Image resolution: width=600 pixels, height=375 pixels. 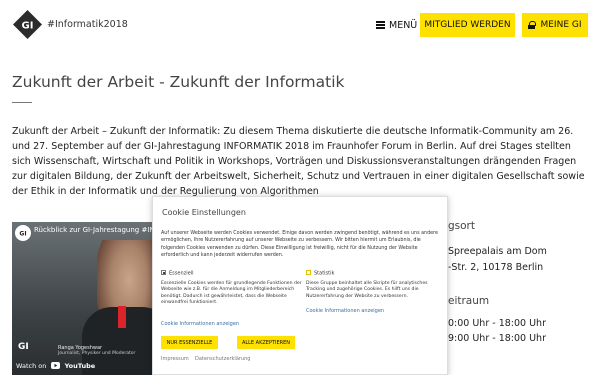 I want to click on menu-label: MENÜ, so click(x=403, y=25).